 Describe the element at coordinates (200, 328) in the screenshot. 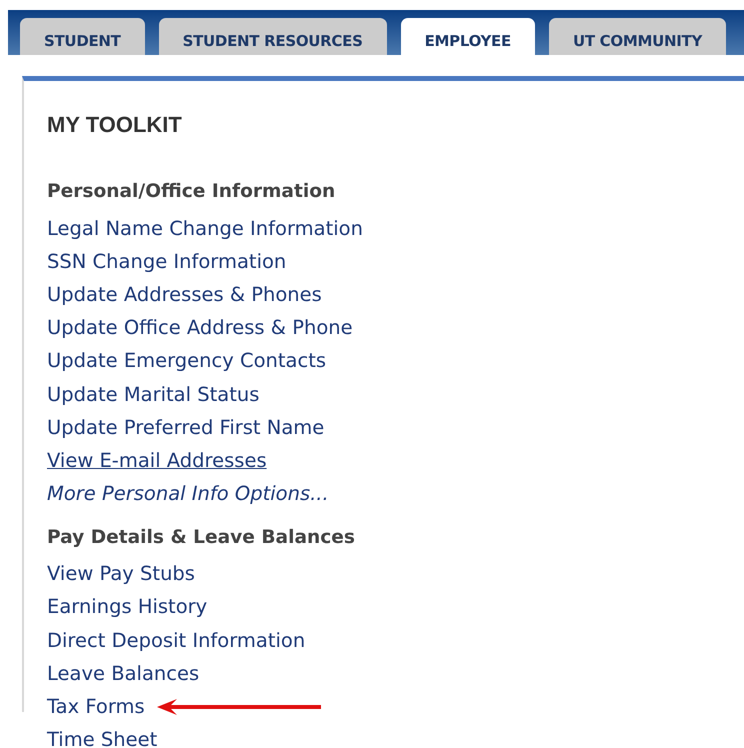

I see `toolkit-link: Update Office Address & Phone` at that location.